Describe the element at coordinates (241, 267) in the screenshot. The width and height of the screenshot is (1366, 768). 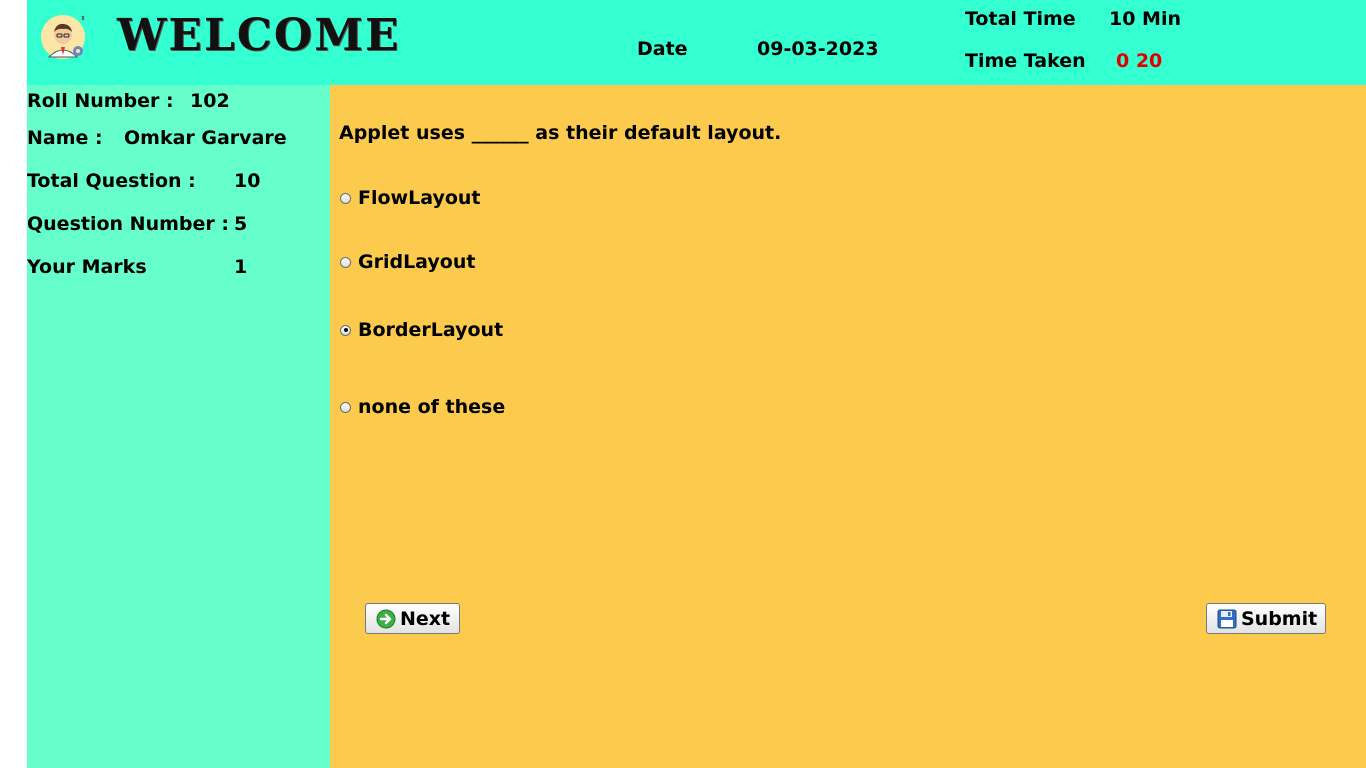
I see `marks-value: 1` at that location.